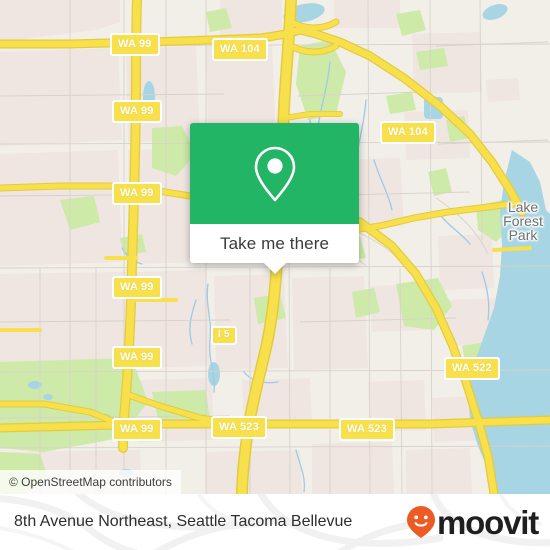 The width and height of the screenshot is (550, 550). I want to click on moovit-wordmark: moovit, so click(488, 522).